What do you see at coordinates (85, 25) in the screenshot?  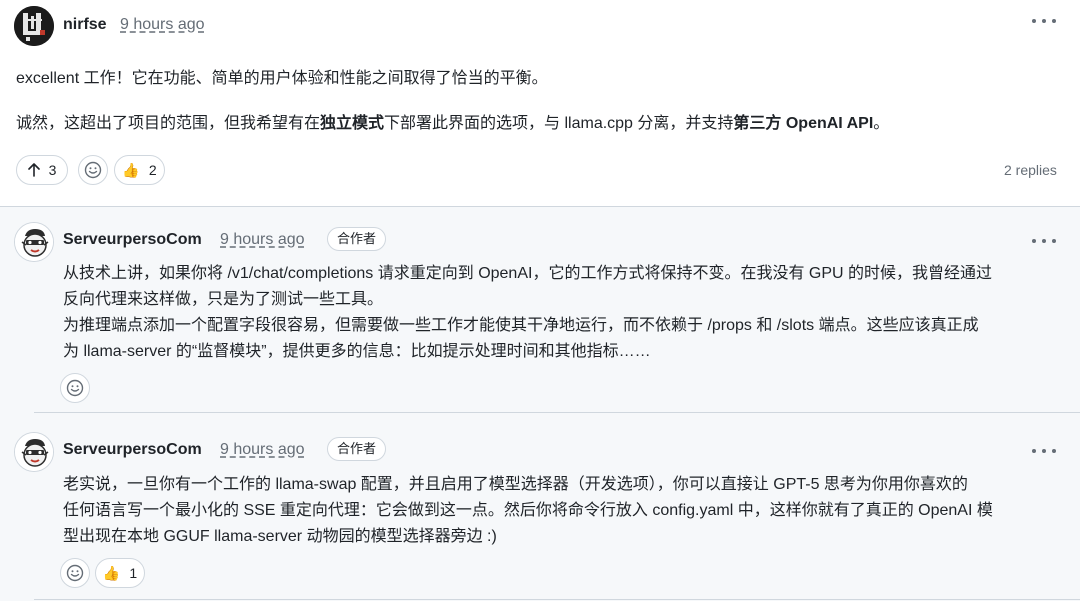 I see `comment-author: nirfse` at bounding box center [85, 25].